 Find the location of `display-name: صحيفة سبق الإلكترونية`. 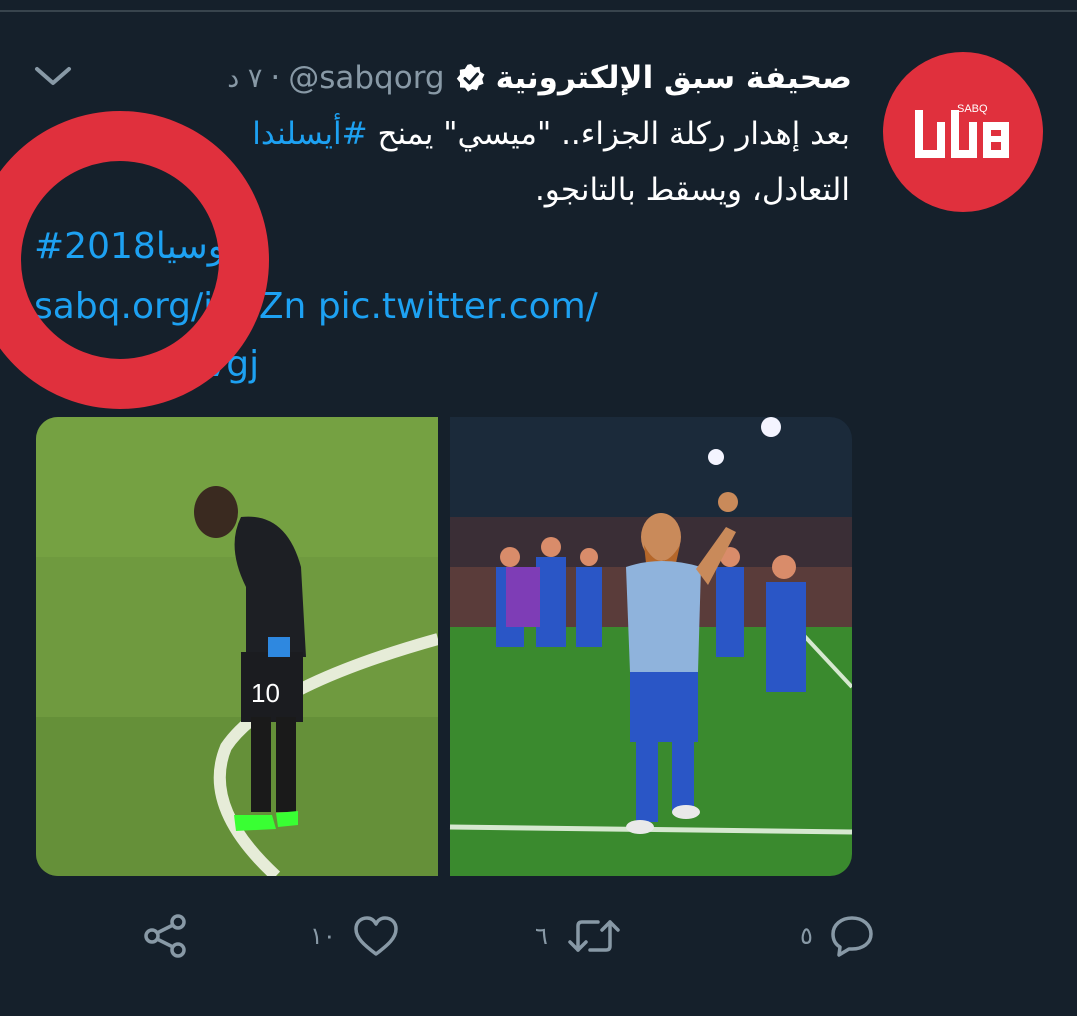

display-name: صحيفة سبق الإلكترونية is located at coordinates (674, 78).